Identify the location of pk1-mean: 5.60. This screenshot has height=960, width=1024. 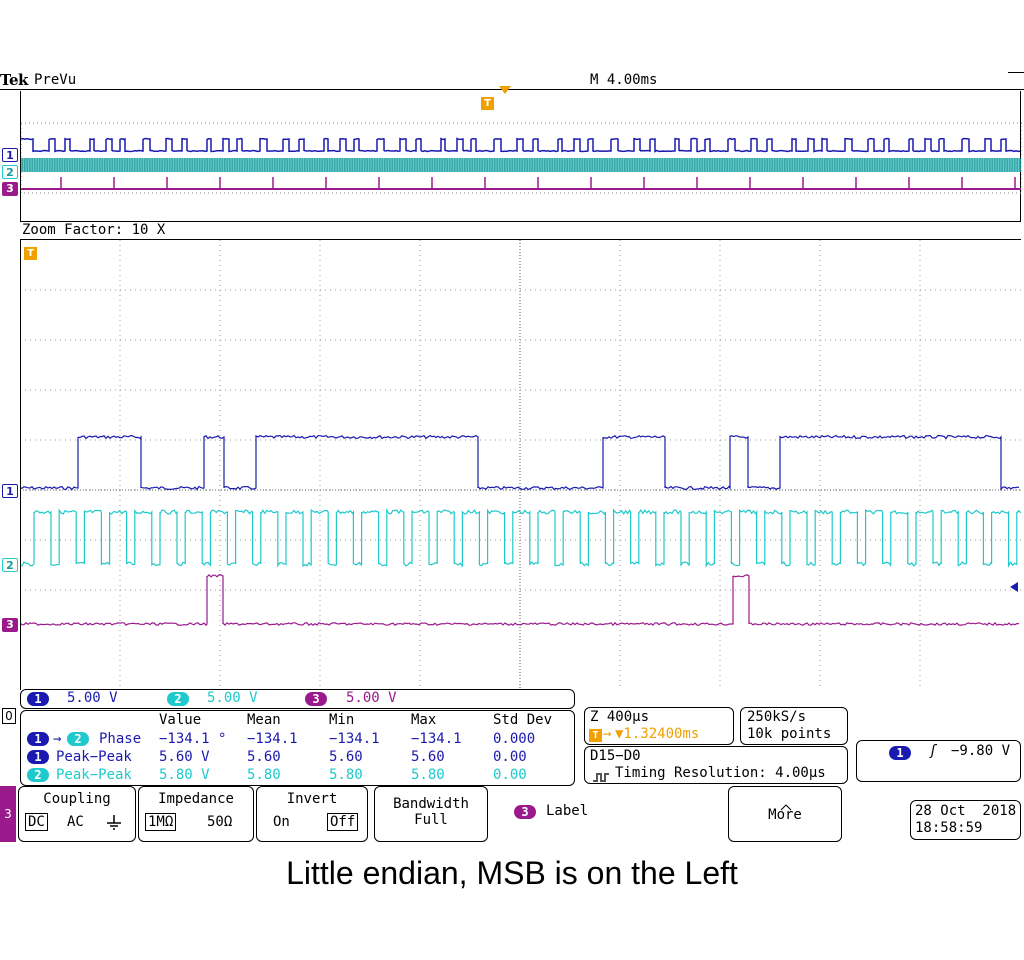
(264, 757).